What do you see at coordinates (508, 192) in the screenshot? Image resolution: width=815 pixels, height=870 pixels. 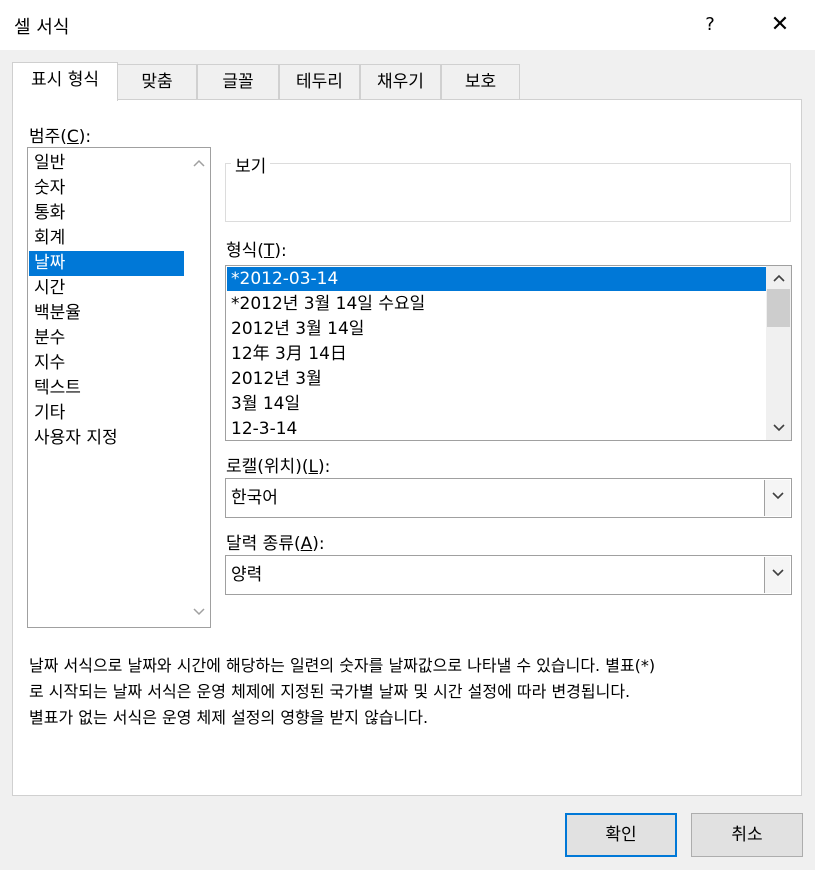 I see `preview-box` at bounding box center [508, 192].